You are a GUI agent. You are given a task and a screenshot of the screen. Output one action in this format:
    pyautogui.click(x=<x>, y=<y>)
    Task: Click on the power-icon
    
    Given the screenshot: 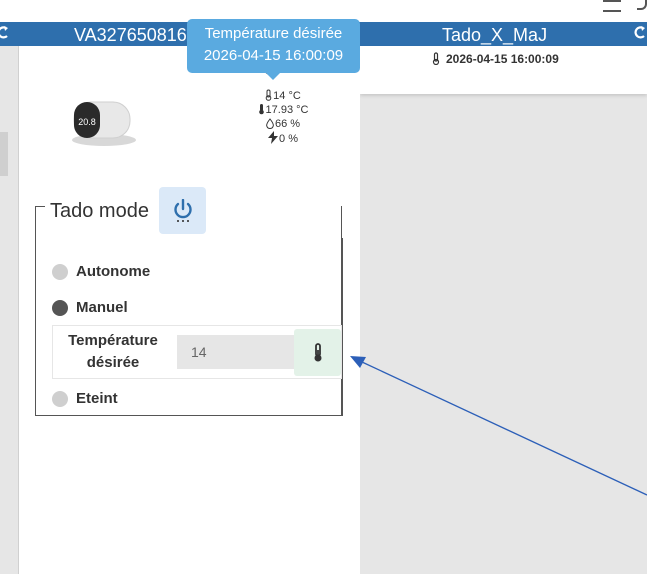 What is the action you would take?
    pyautogui.click(x=182, y=210)
    